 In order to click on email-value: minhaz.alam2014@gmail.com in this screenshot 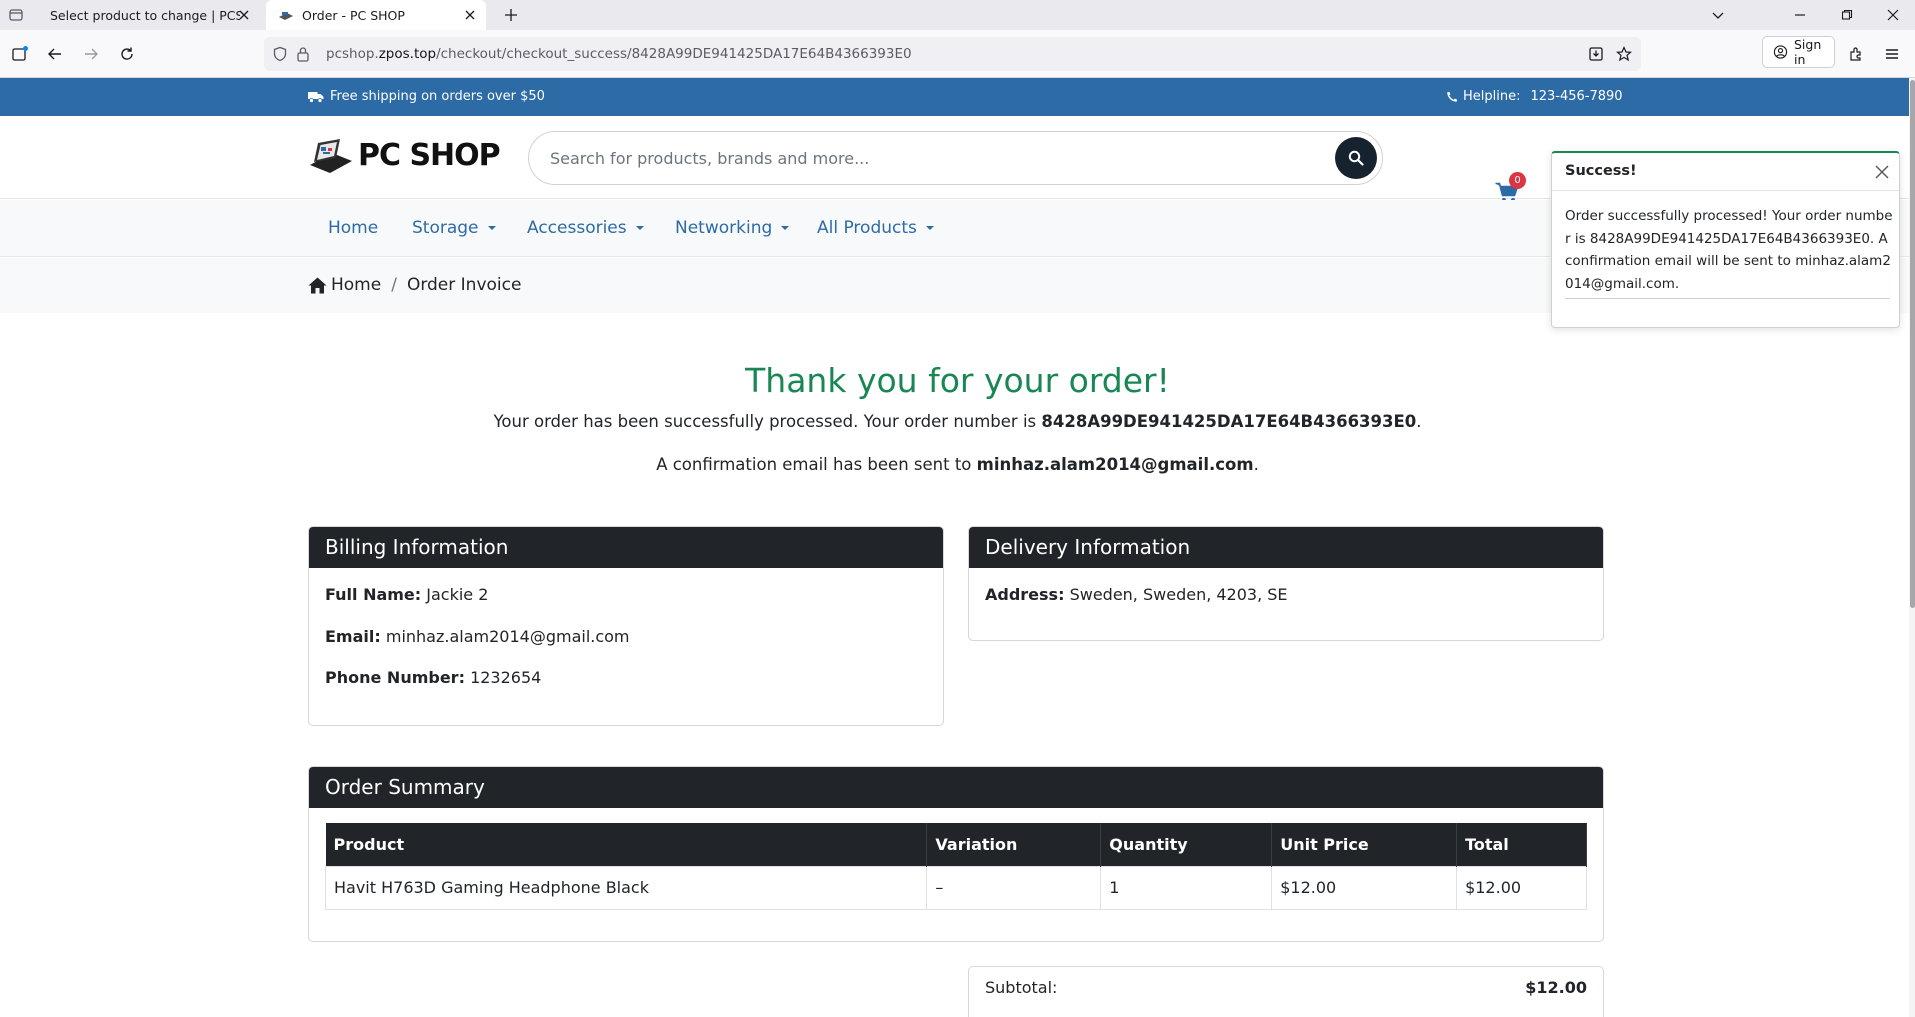, I will do `click(507, 636)`.